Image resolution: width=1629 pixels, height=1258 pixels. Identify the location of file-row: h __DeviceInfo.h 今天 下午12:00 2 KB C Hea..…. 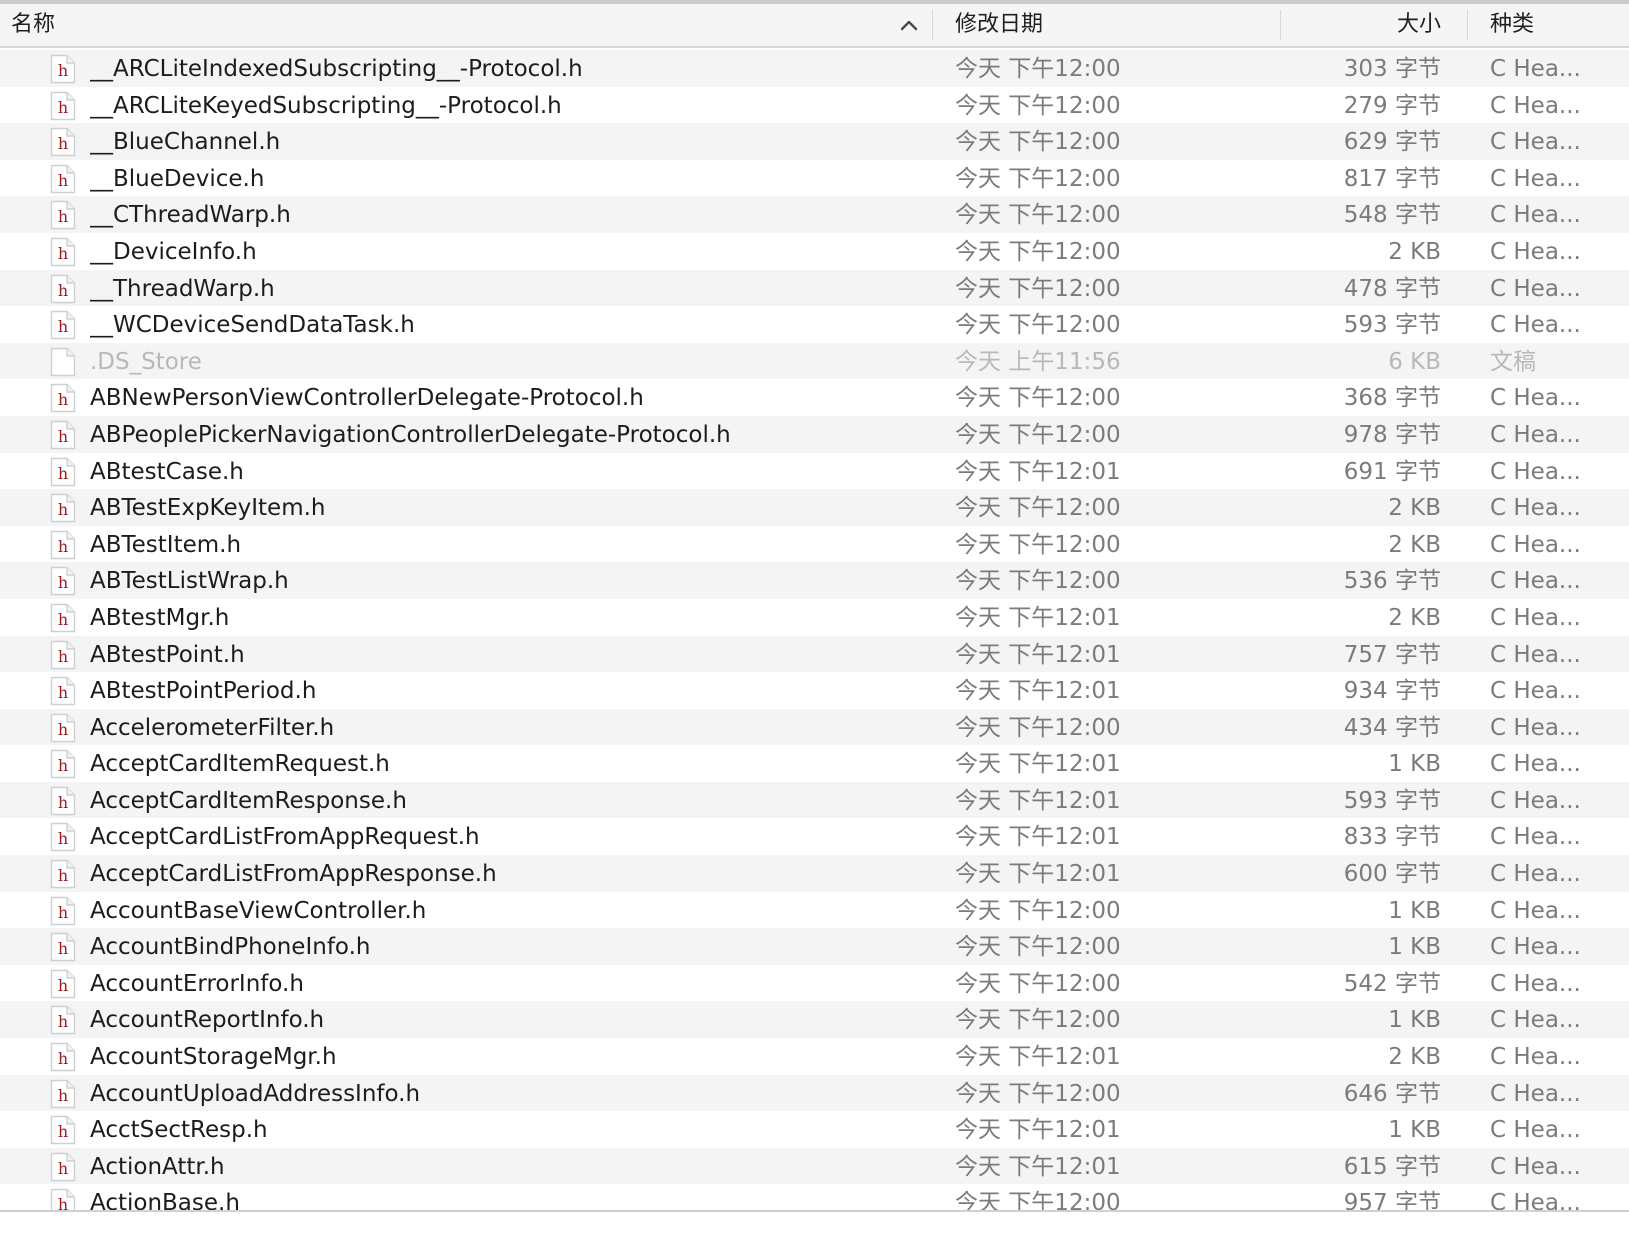
(814, 251).